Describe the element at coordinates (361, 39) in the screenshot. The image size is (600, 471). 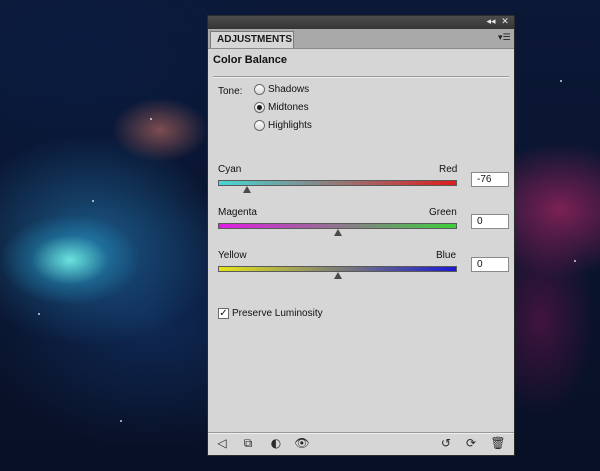
I see `panel-tab-row: ADJUSTMENTS ▾☰` at that location.